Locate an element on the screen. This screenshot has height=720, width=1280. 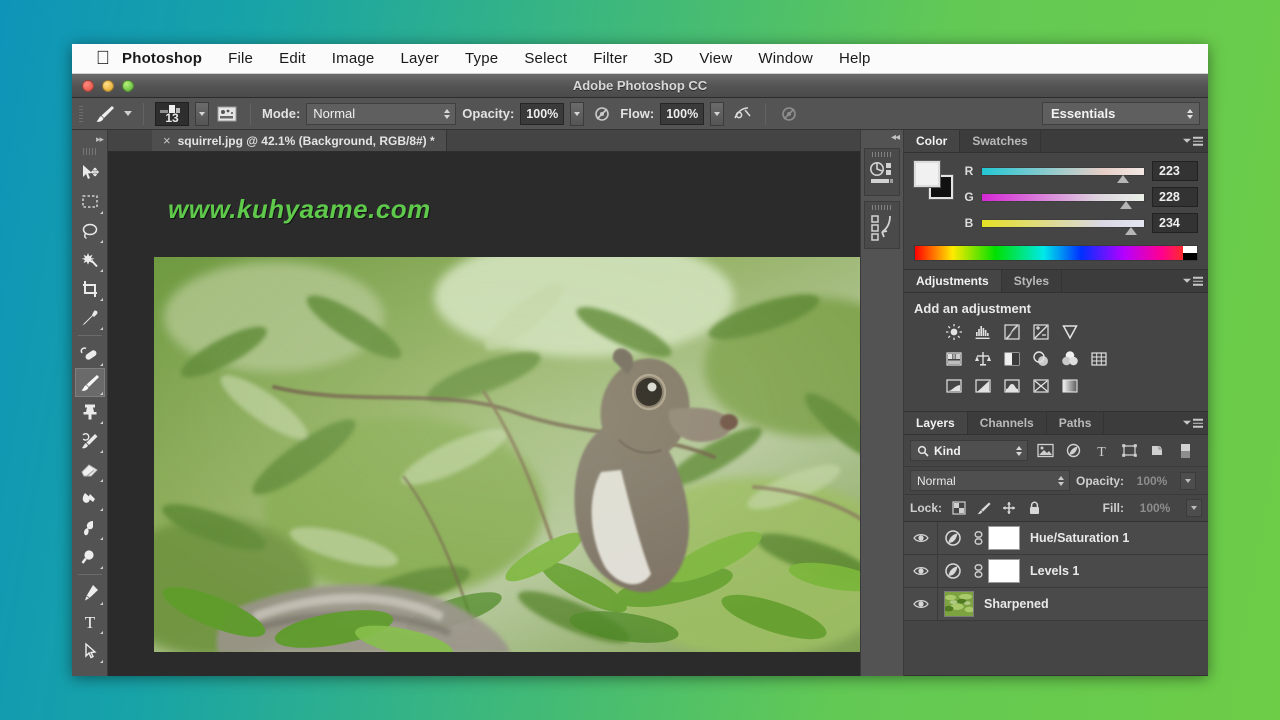
adjustments-panel-menu-icon is located at coordinates (1193, 281).